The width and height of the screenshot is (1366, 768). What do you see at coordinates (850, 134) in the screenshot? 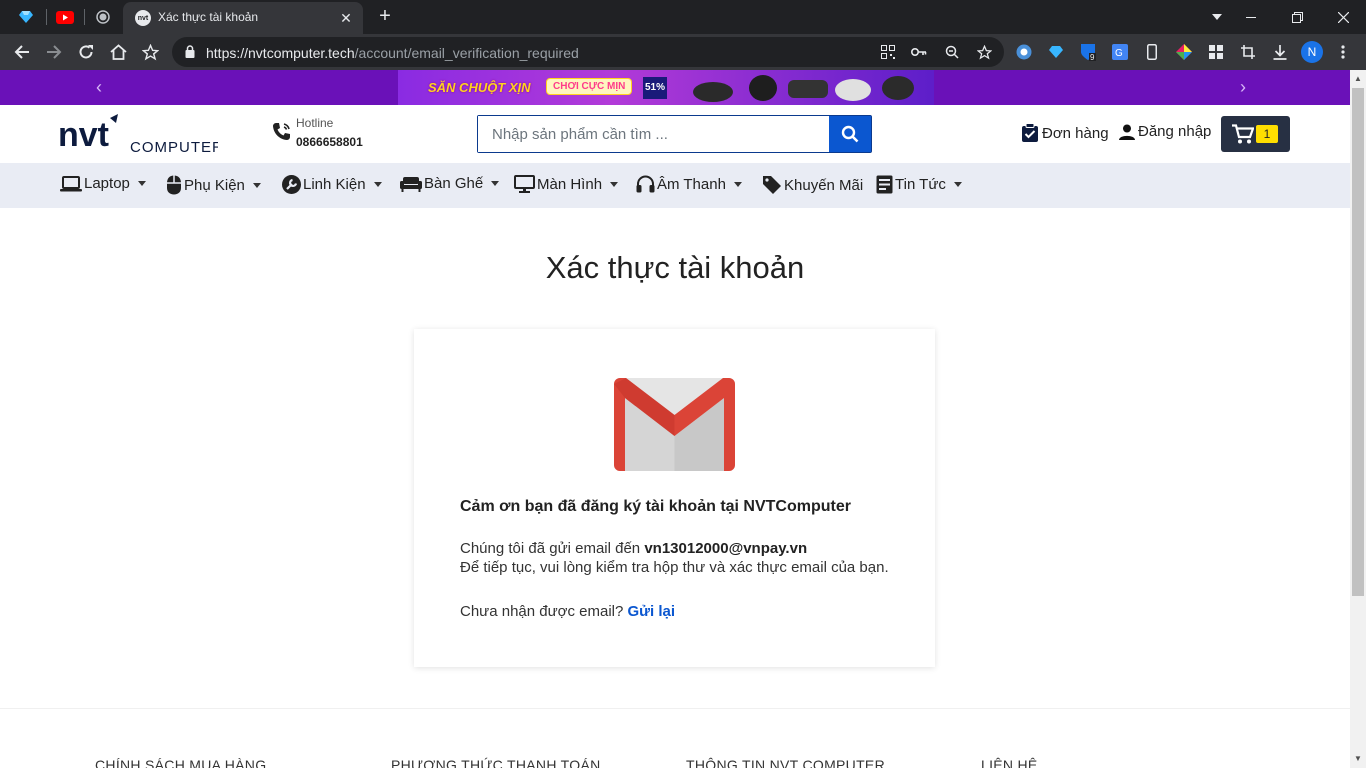
I see `search-button` at bounding box center [850, 134].